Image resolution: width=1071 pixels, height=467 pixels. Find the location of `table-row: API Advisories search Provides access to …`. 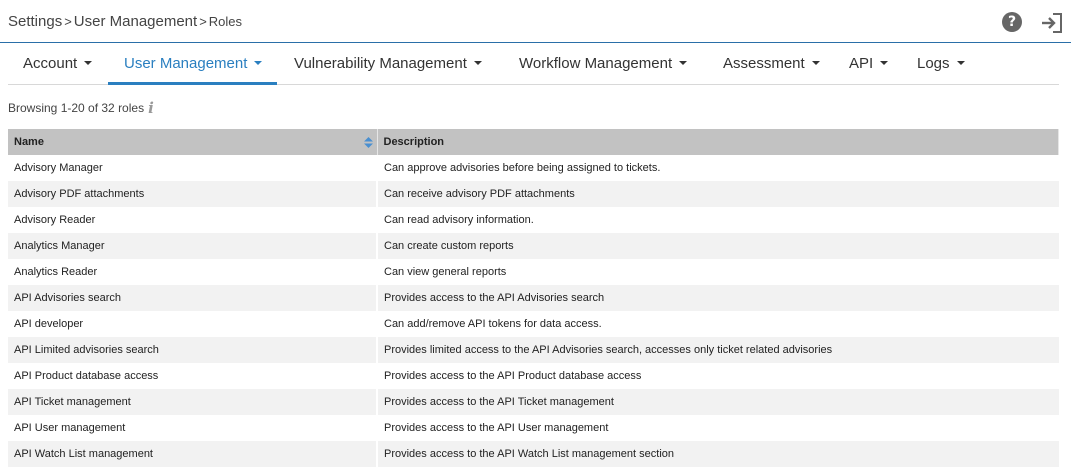

table-row: API Advisories search Provides access to … is located at coordinates (533, 298).